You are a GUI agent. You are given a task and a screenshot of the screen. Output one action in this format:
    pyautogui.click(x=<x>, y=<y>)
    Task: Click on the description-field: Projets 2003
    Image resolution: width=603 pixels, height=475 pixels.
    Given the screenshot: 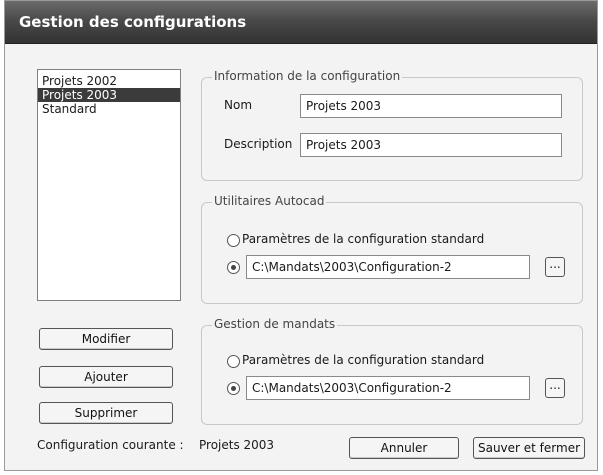 What is the action you would take?
    pyautogui.click(x=431, y=145)
    